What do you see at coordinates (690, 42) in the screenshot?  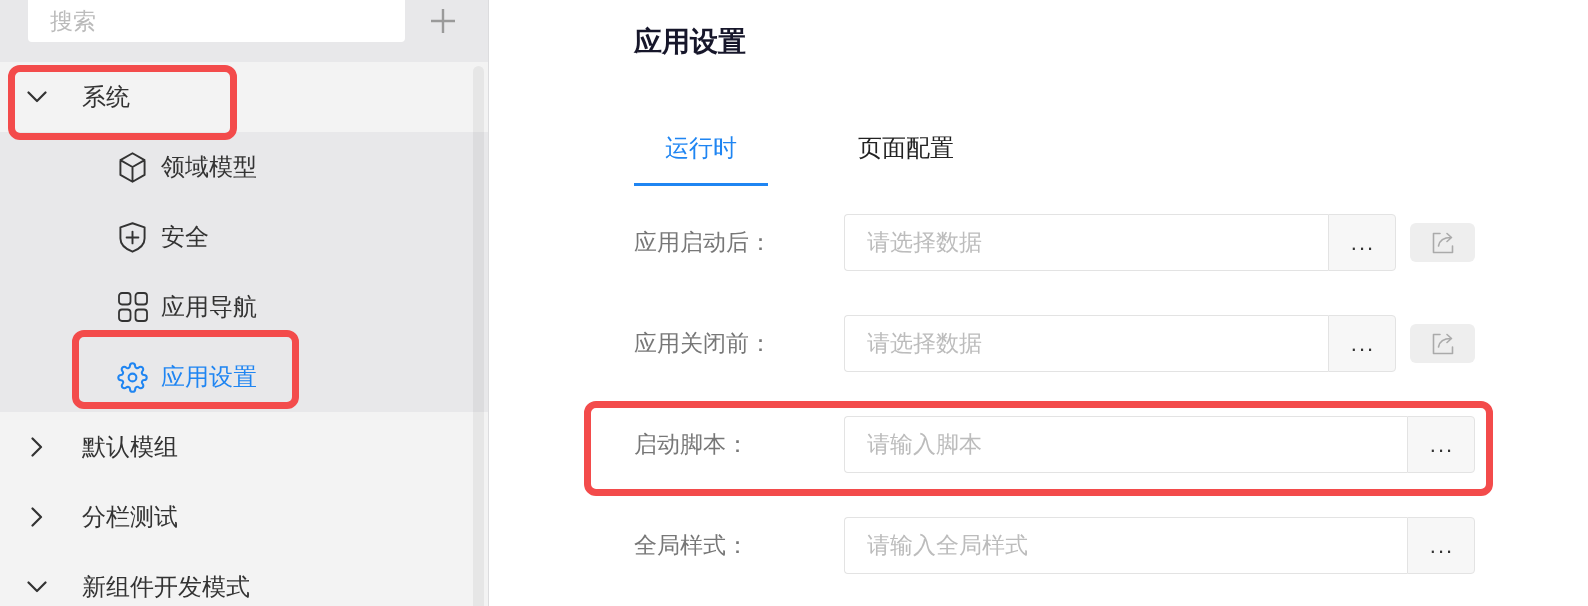 I see `page-title: 应用设置` at bounding box center [690, 42].